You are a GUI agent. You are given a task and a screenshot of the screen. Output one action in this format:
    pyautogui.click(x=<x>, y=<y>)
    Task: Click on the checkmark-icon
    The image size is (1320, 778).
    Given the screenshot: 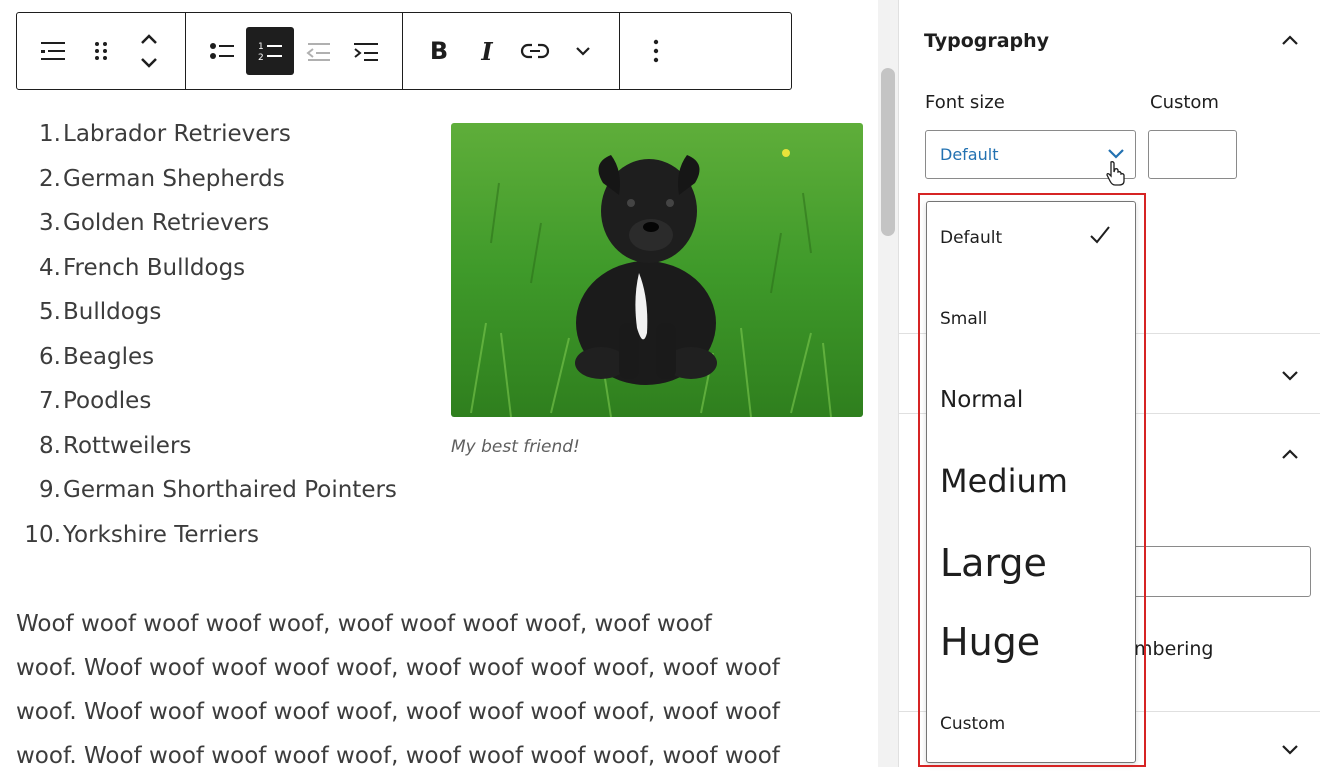 What is the action you would take?
    pyautogui.click(x=1100, y=235)
    